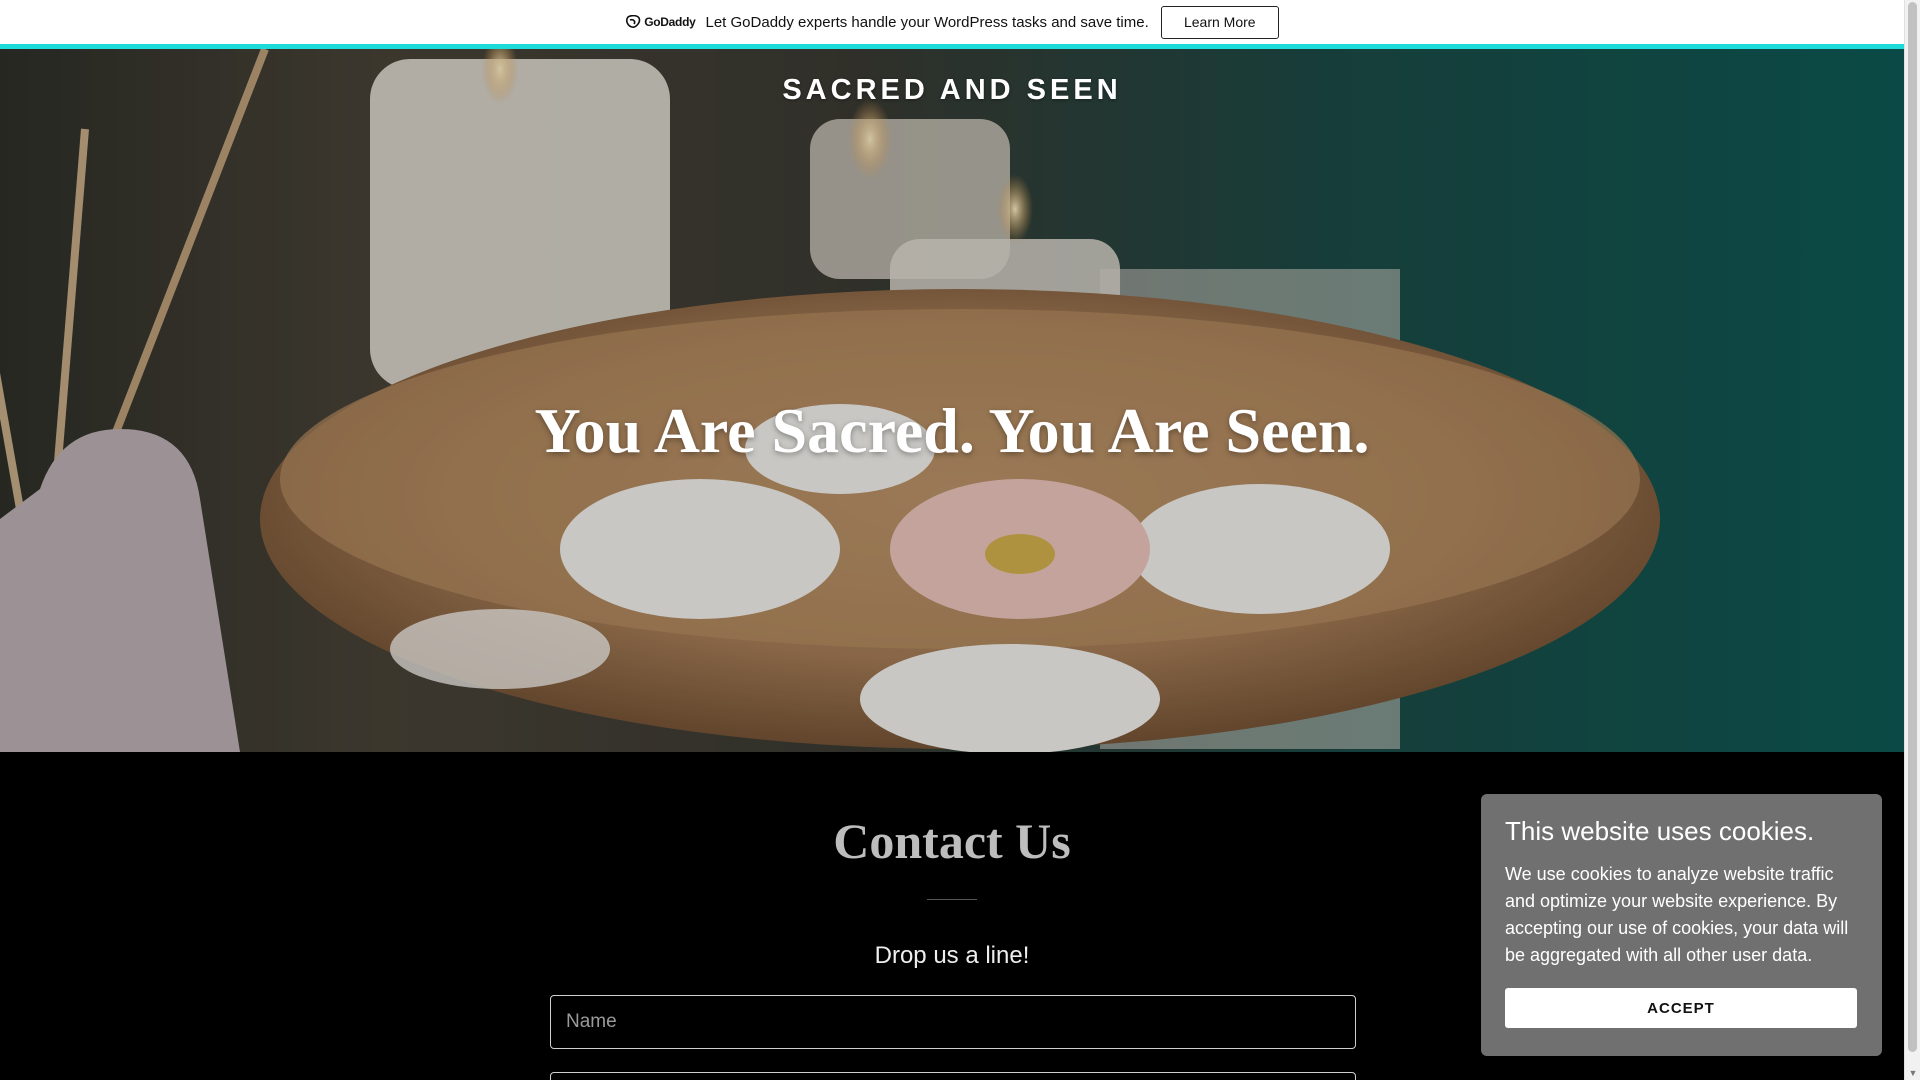 The image size is (1920, 1080). What do you see at coordinates (953, 1022) in the screenshot?
I see `name-input` at bounding box center [953, 1022].